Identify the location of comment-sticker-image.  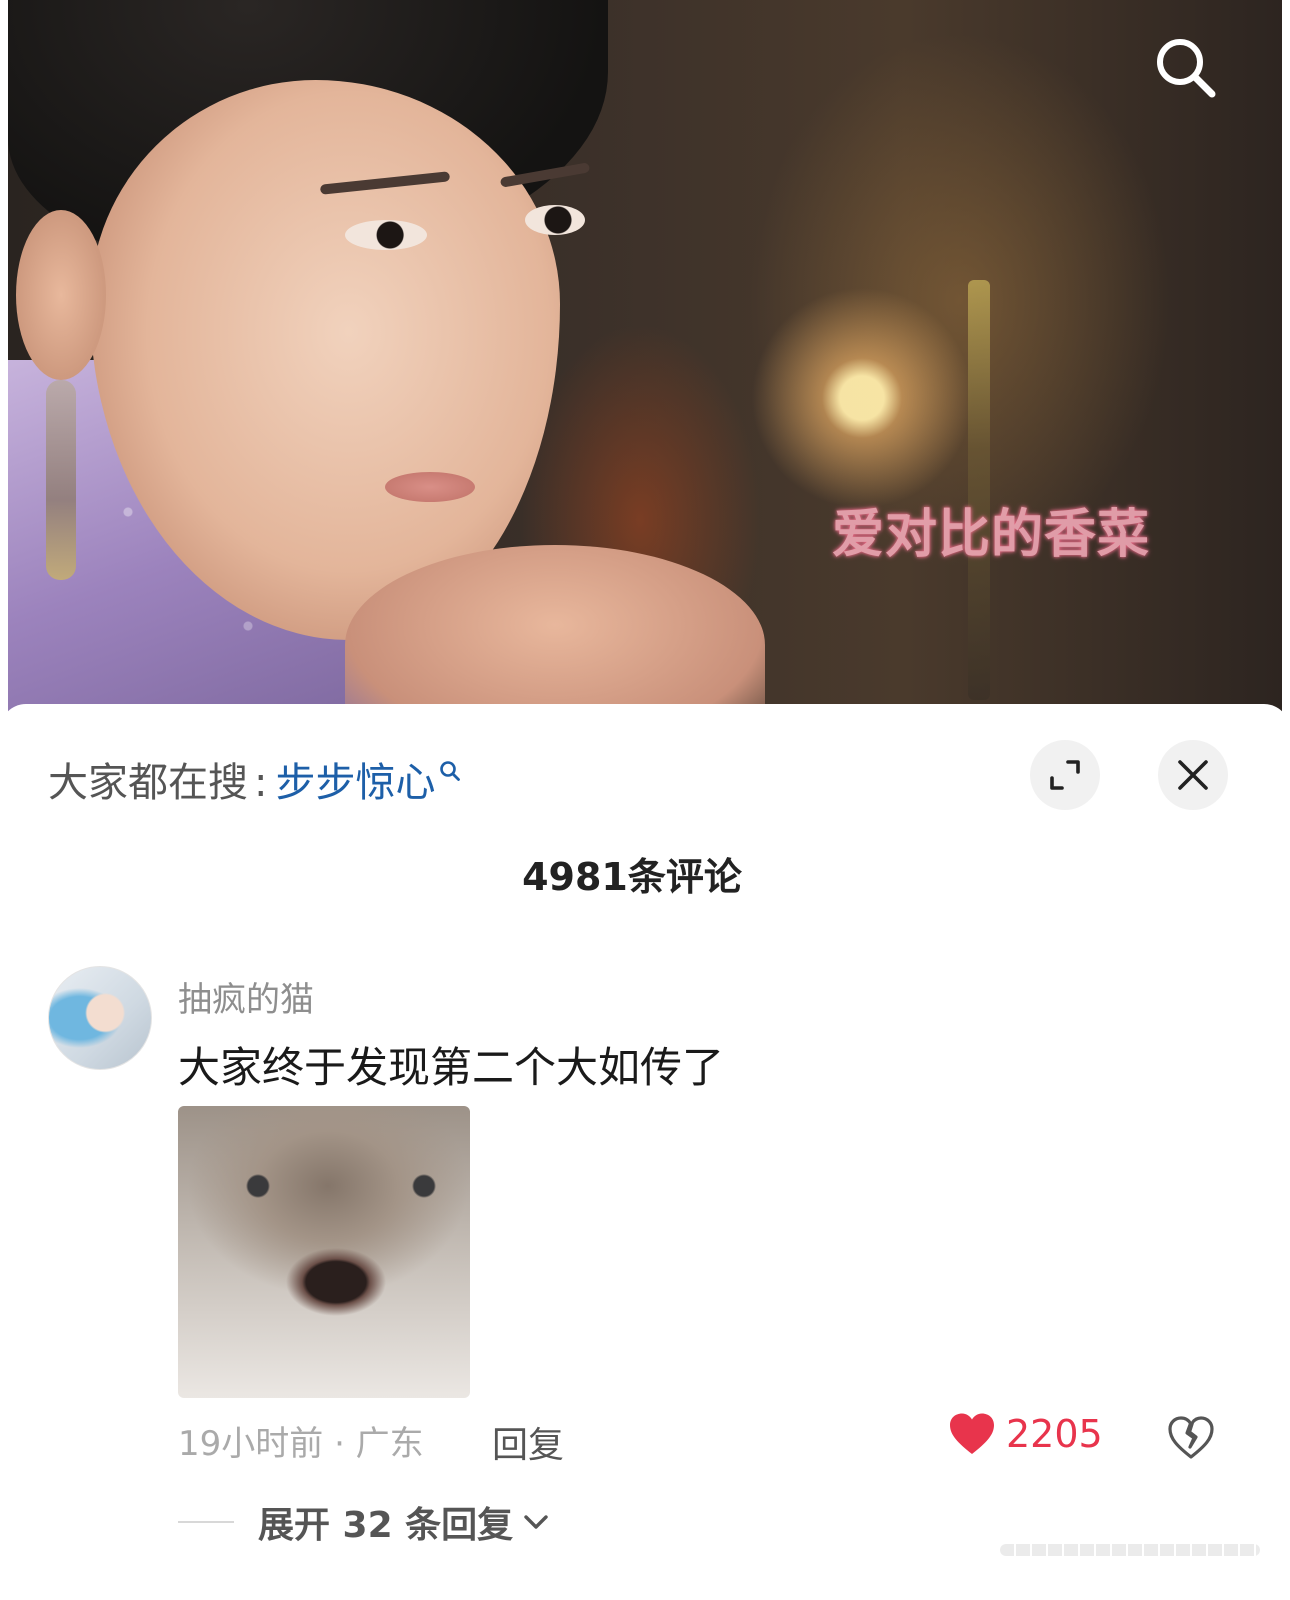
(324, 1252).